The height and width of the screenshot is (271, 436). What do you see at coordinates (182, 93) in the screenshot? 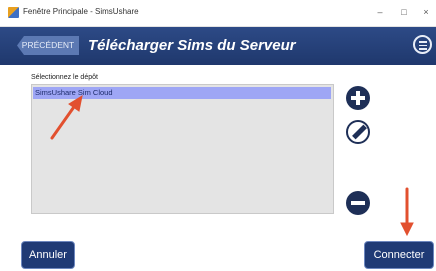
I see `list-item: SimsUshare Sim Cloud` at bounding box center [182, 93].